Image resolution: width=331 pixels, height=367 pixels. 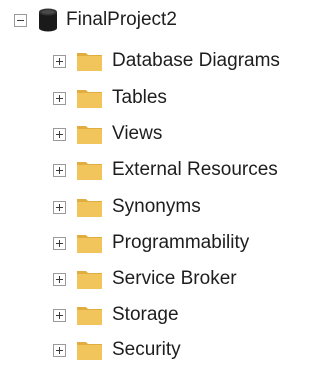 What do you see at coordinates (107, 134) in the screenshot?
I see `tree-node-views: Views` at bounding box center [107, 134].